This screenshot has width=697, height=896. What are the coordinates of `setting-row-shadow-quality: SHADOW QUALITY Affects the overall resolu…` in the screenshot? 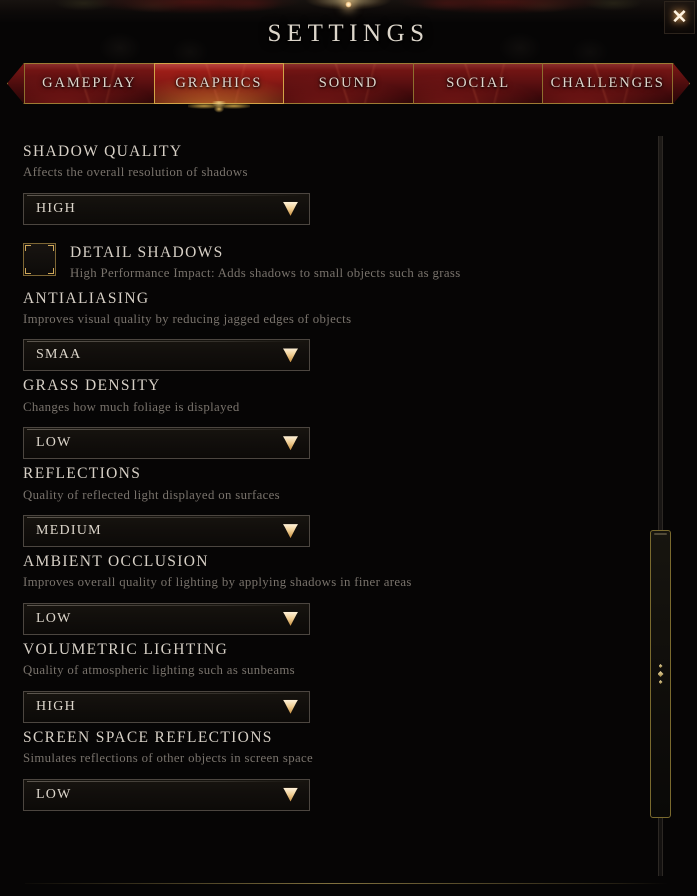 It's located at (335, 183).